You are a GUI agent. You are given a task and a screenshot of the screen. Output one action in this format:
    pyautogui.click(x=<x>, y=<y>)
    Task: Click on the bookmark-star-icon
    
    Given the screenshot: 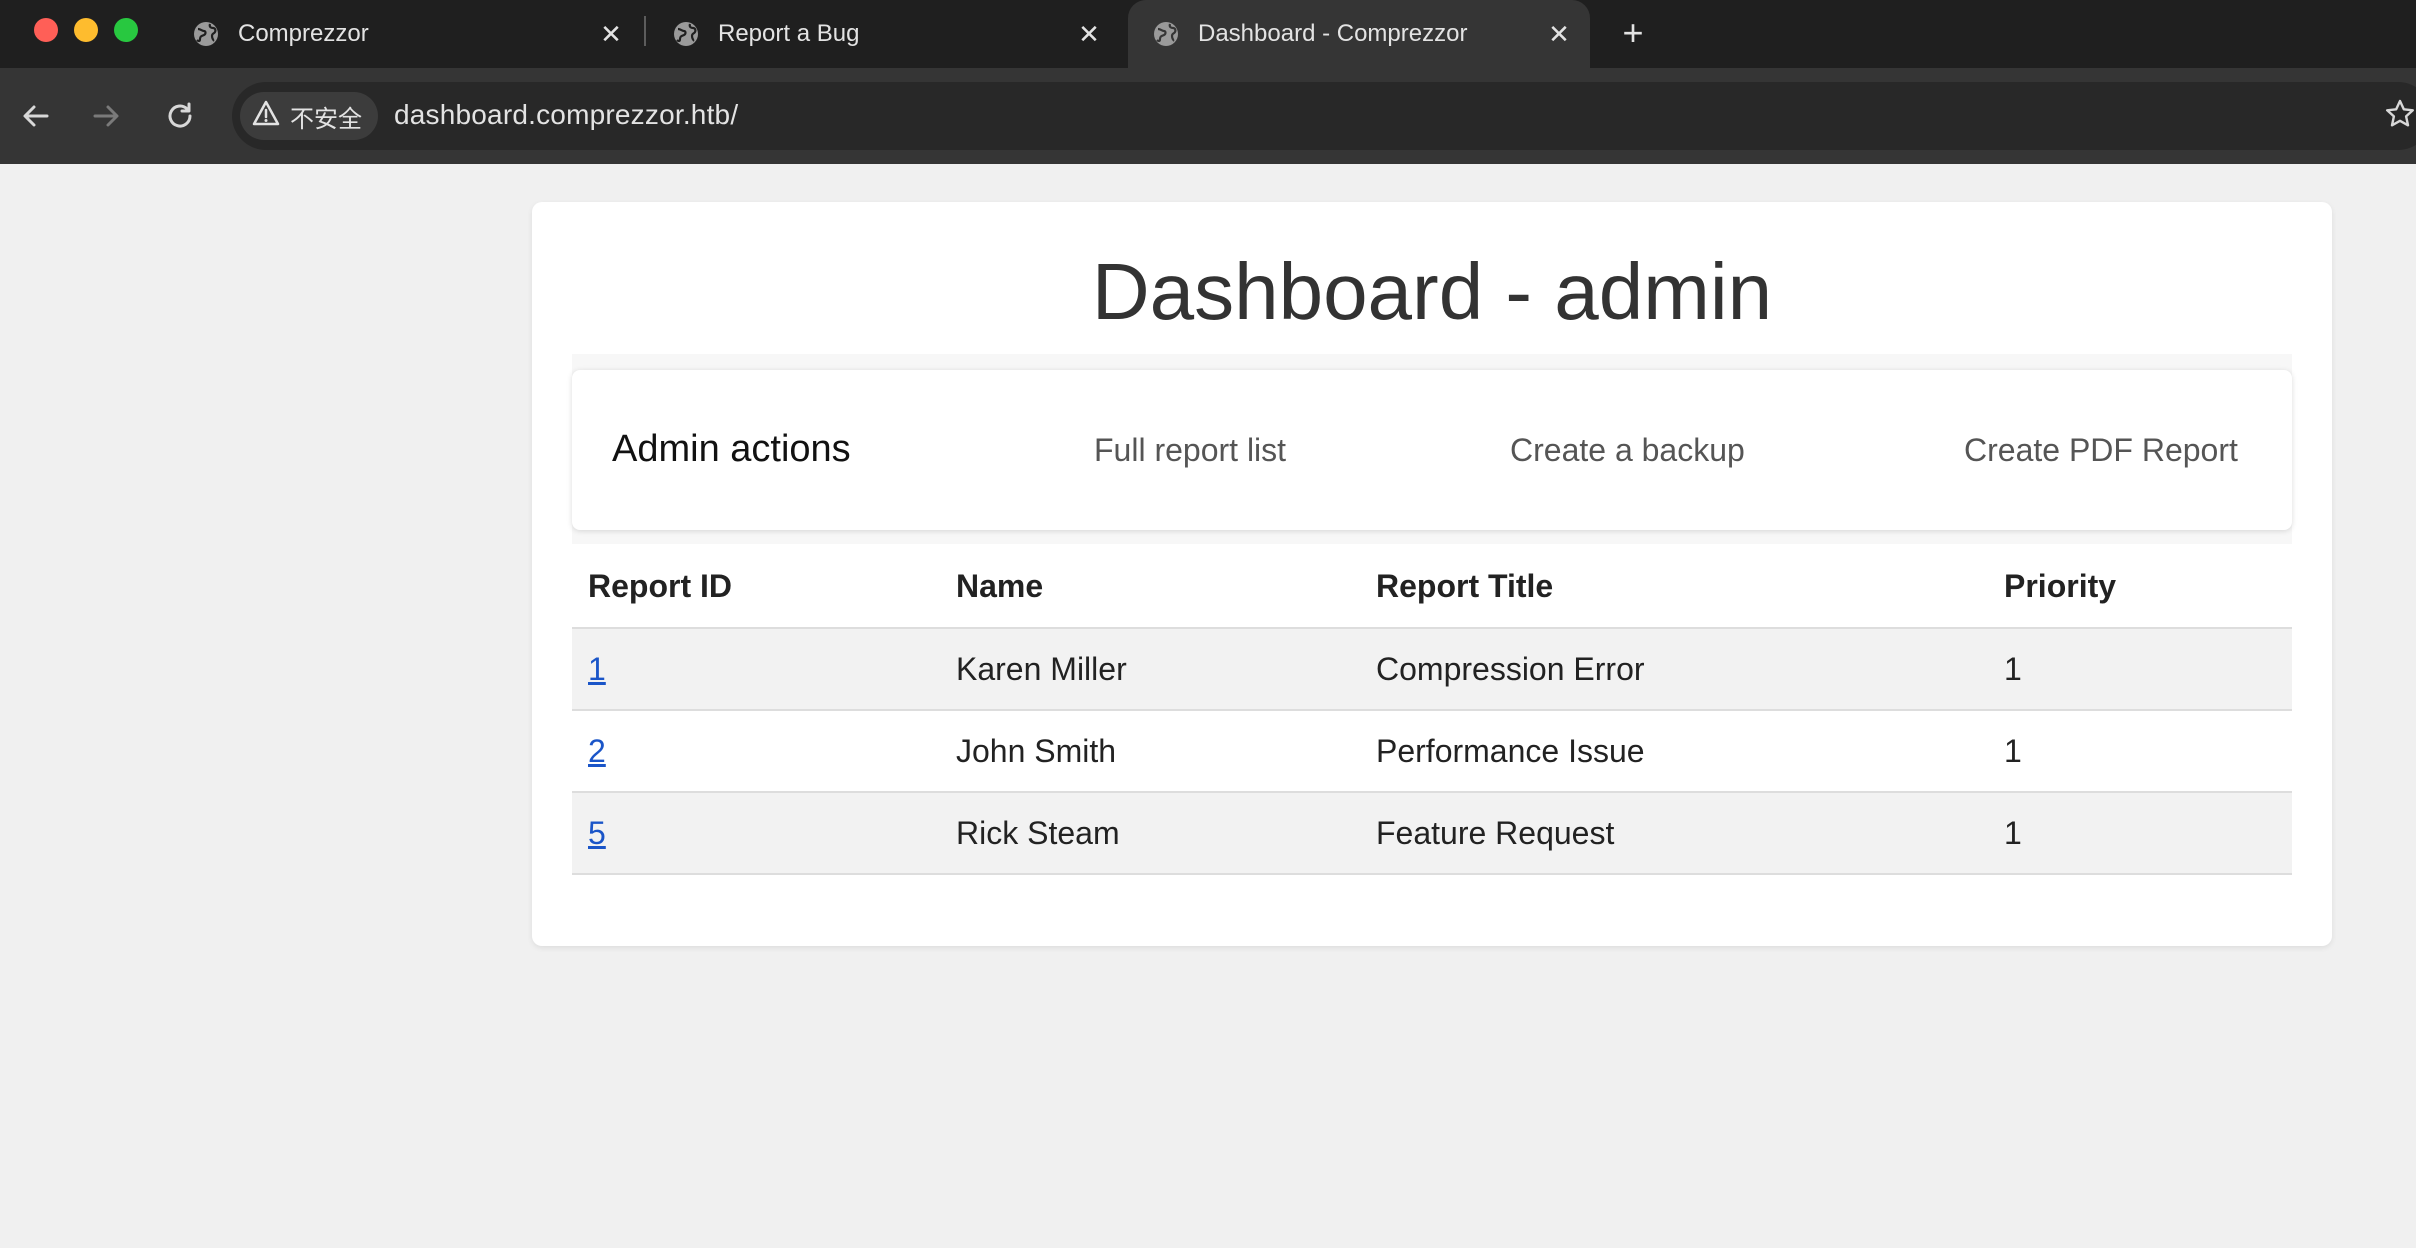 What is the action you would take?
    pyautogui.click(x=2400, y=116)
    